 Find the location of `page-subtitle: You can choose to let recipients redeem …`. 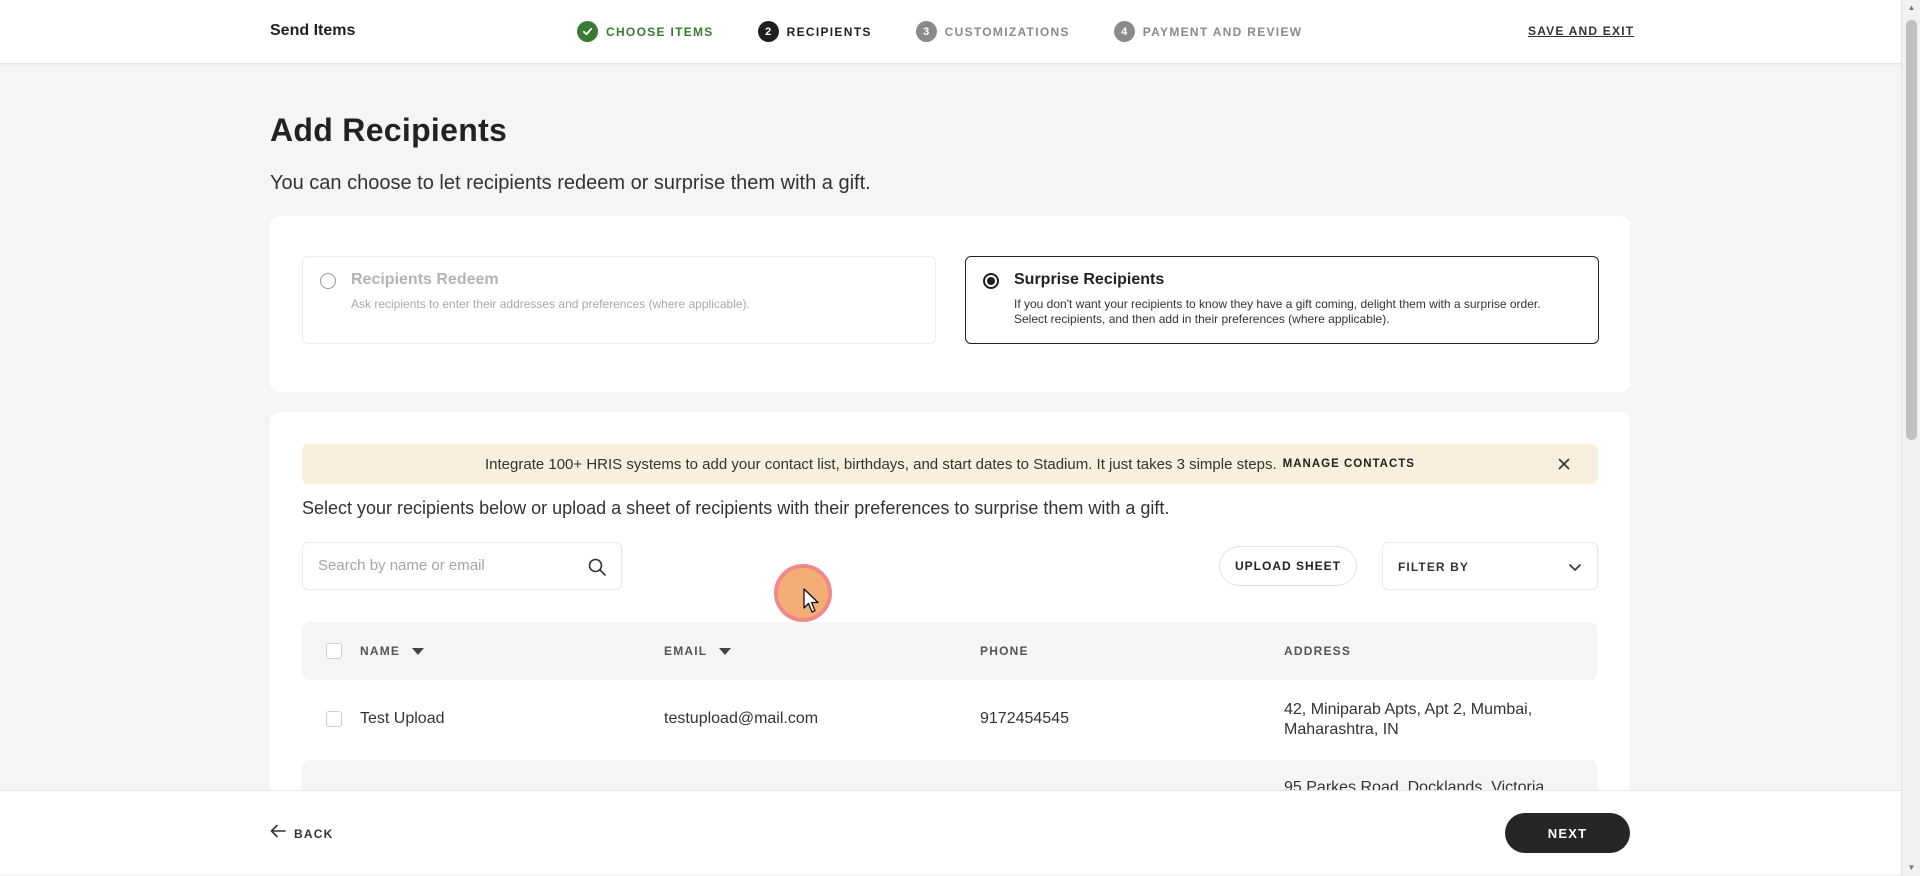

page-subtitle: You can choose to let recipients redeem … is located at coordinates (570, 183).